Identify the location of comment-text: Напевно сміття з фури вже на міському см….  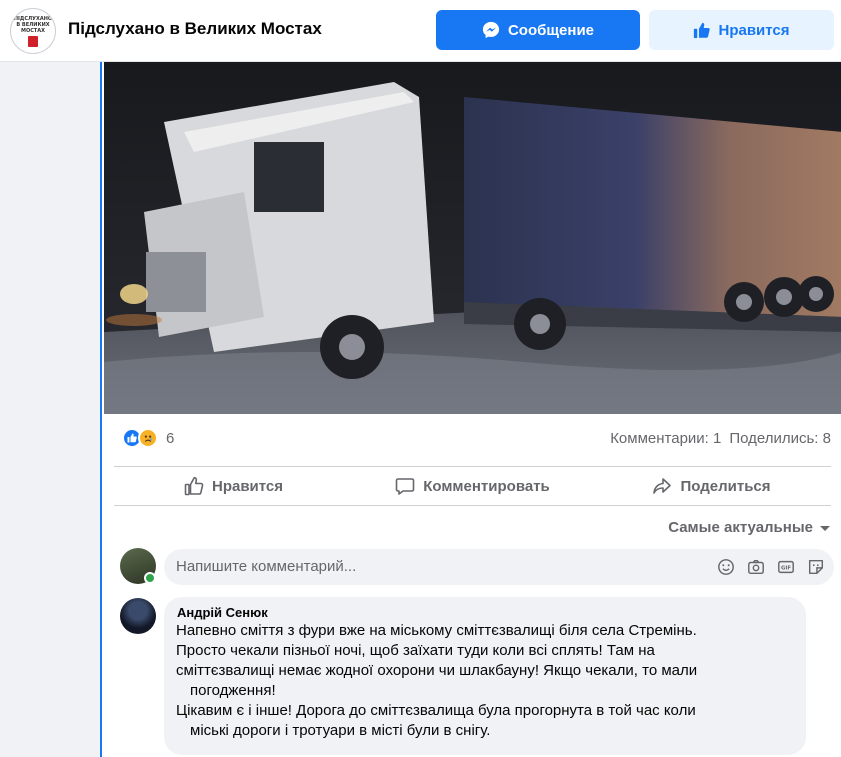
(485, 681).